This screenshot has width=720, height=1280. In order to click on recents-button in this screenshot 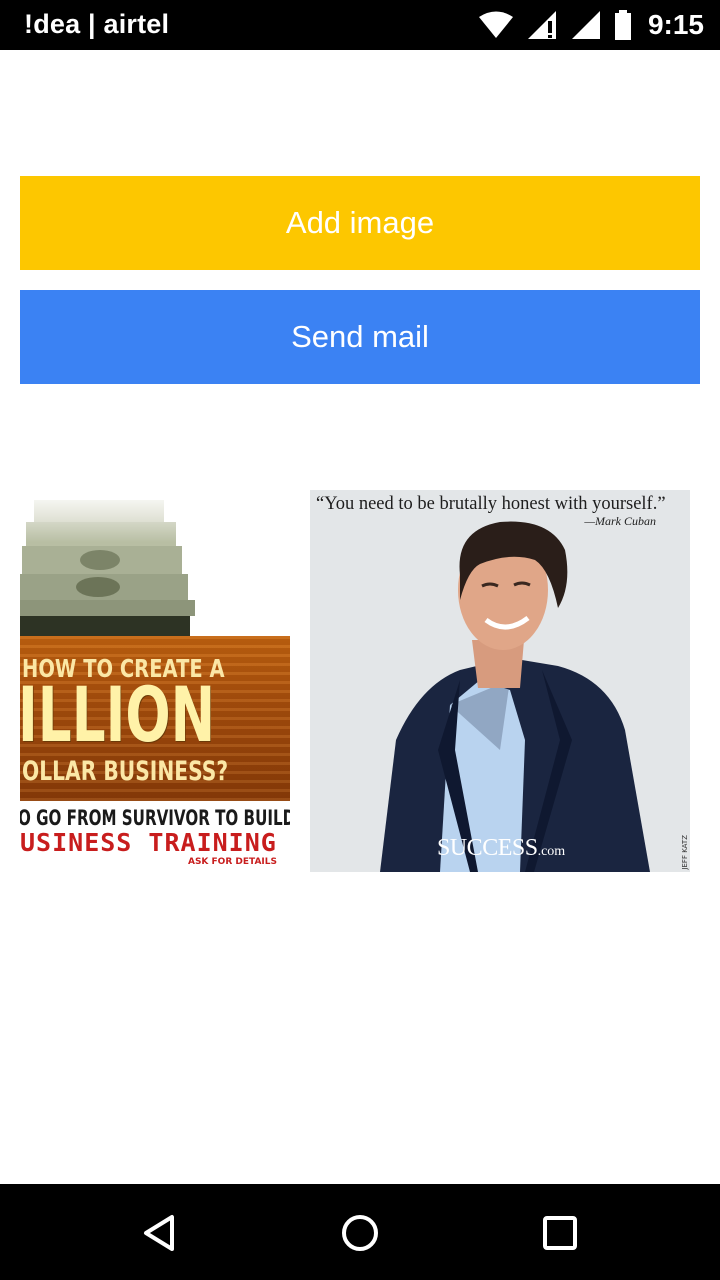, I will do `click(560, 1233)`.